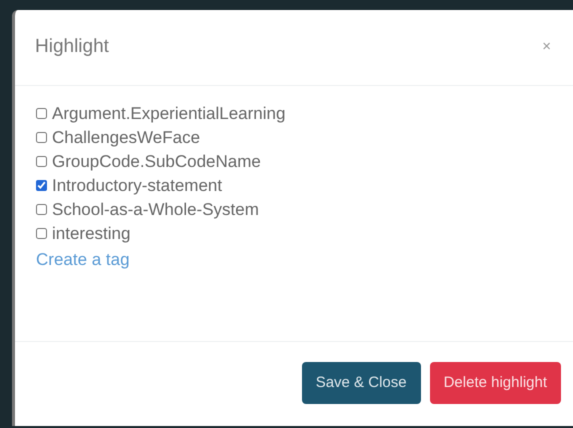 This screenshot has width=573, height=428. What do you see at coordinates (91, 233) in the screenshot?
I see `tag-label: interesting` at bounding box center [91, 233].